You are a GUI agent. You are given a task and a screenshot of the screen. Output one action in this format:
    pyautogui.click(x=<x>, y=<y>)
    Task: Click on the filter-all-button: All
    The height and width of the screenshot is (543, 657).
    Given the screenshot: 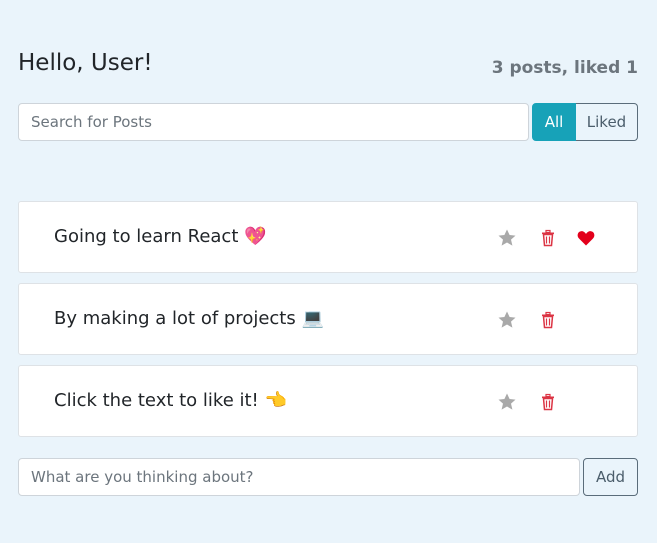 What is the action you would take?
    pyautogui.click(x=554, y=122)
    